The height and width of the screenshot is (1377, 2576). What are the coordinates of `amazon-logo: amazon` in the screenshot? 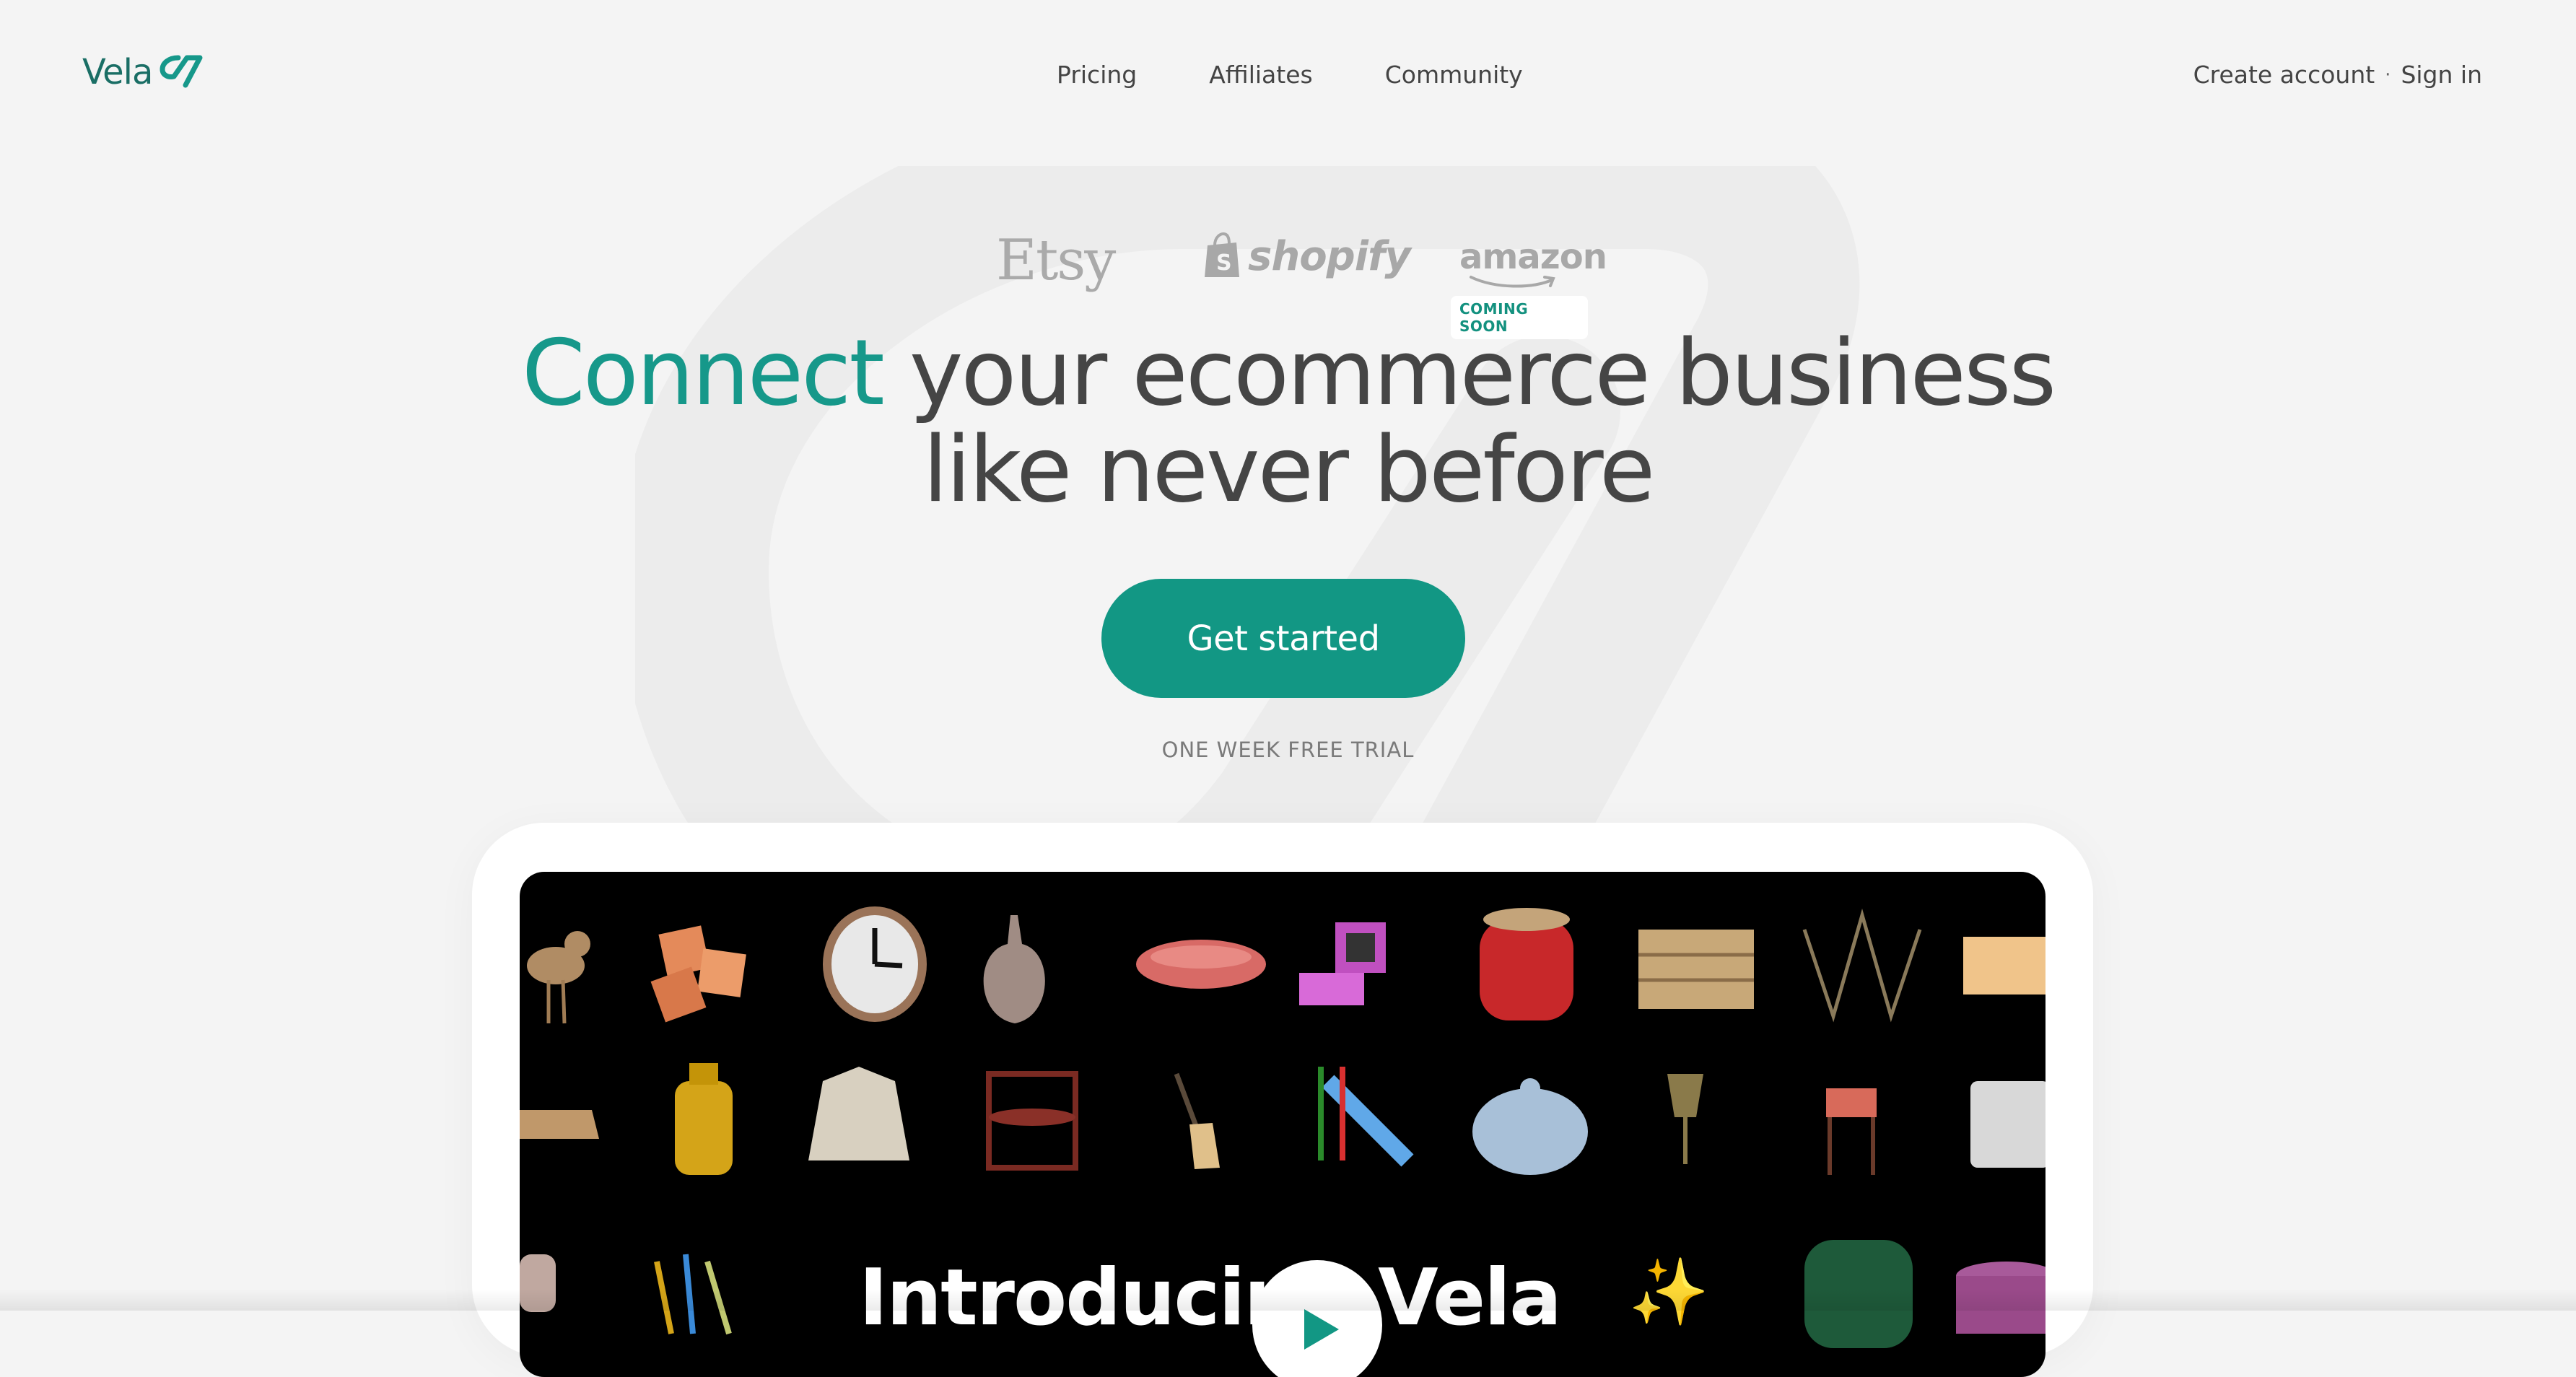 It's located at (1533, 262).